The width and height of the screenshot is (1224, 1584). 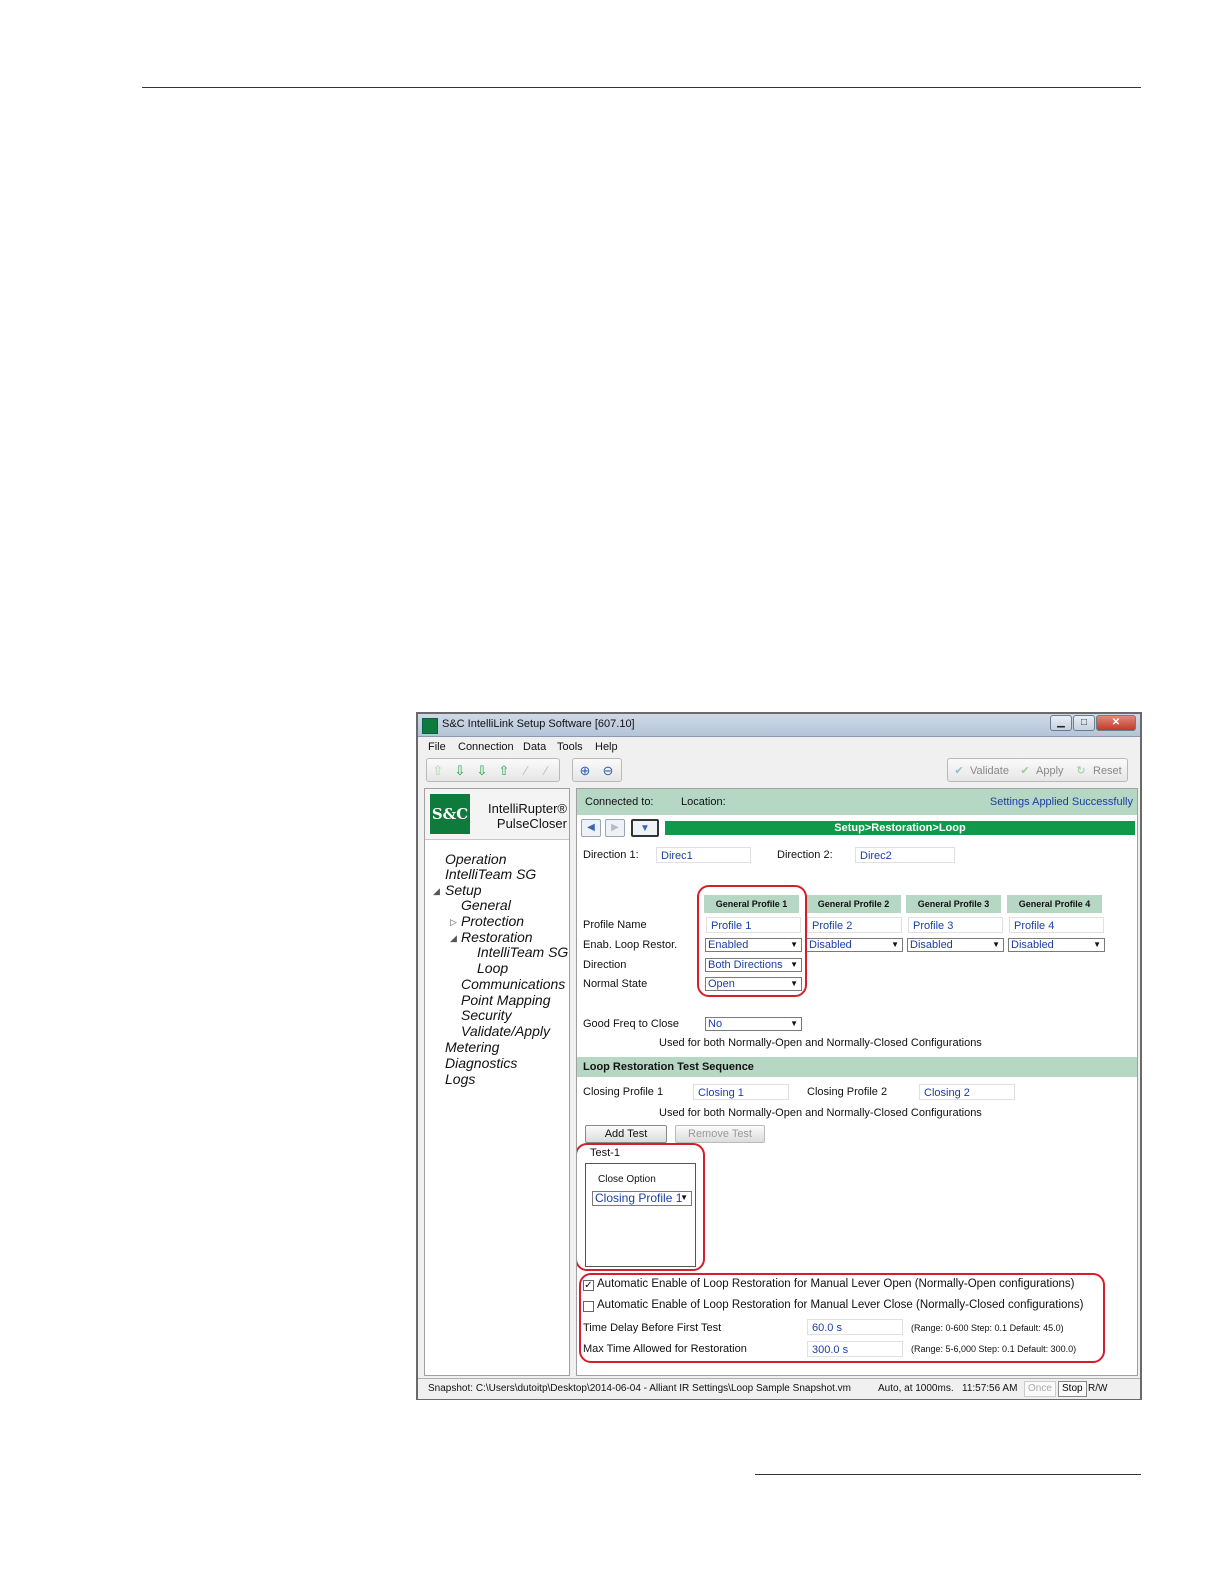 What do you see at coordinates (854, 945) in the screenshot?
I see `enab-select-2: Disabled ▼` at bounding box center [854, 945].